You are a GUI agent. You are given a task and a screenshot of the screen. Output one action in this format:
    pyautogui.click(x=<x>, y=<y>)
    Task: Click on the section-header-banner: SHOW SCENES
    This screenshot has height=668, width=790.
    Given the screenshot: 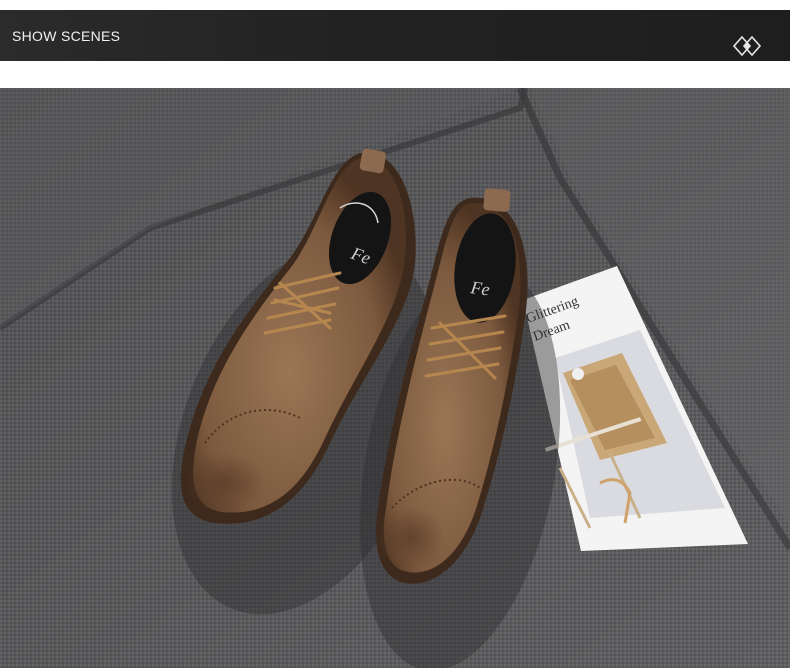 What is the action you would take?
    pyautogui.click(x=395, y=35)
    